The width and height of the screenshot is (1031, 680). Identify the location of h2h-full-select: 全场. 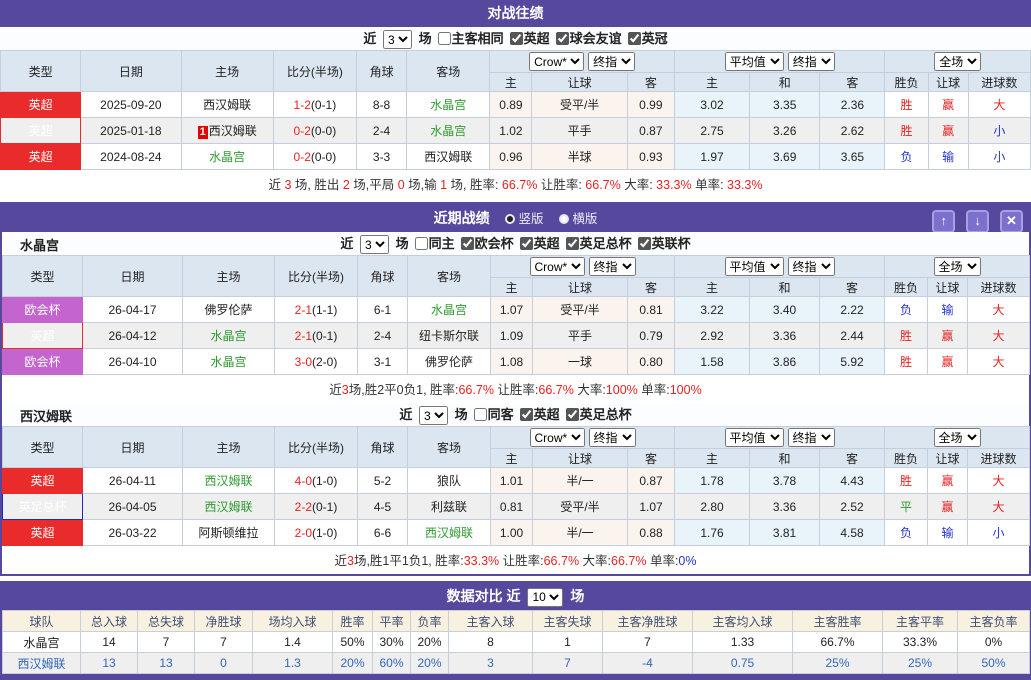
(958, 61).